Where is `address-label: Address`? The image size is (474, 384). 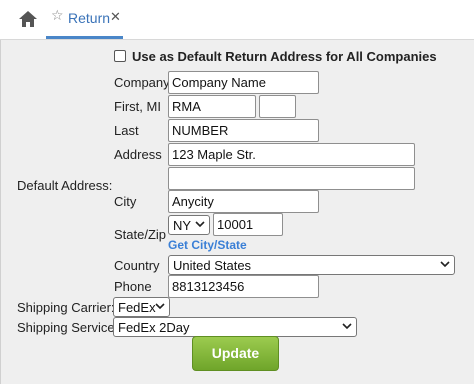 address-label: Address is located at coordinates (138, 154).